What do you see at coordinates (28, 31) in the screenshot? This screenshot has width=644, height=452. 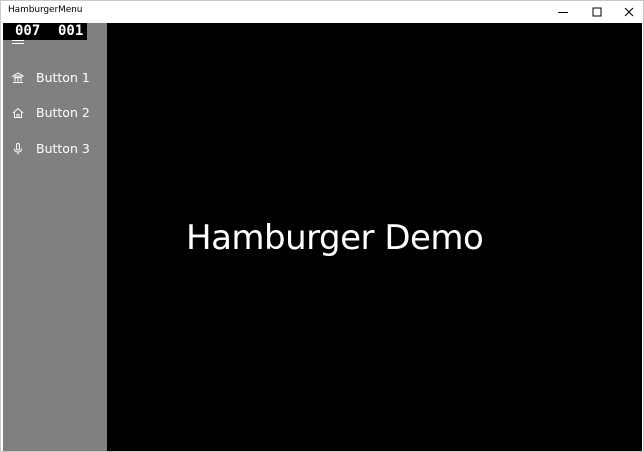 I see `counter-value-first: 007` at bounding box center [28, 31].